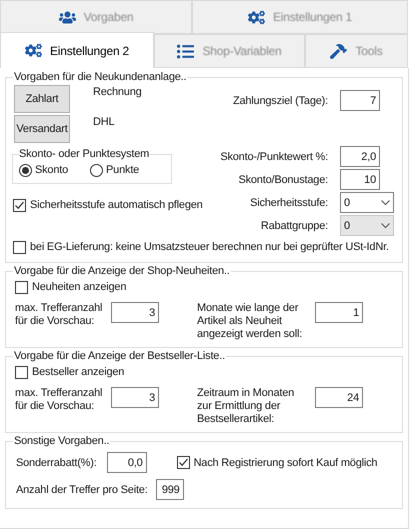  I want to click on field-label: Zahlungsziel (Tage):, so click(280, 101).